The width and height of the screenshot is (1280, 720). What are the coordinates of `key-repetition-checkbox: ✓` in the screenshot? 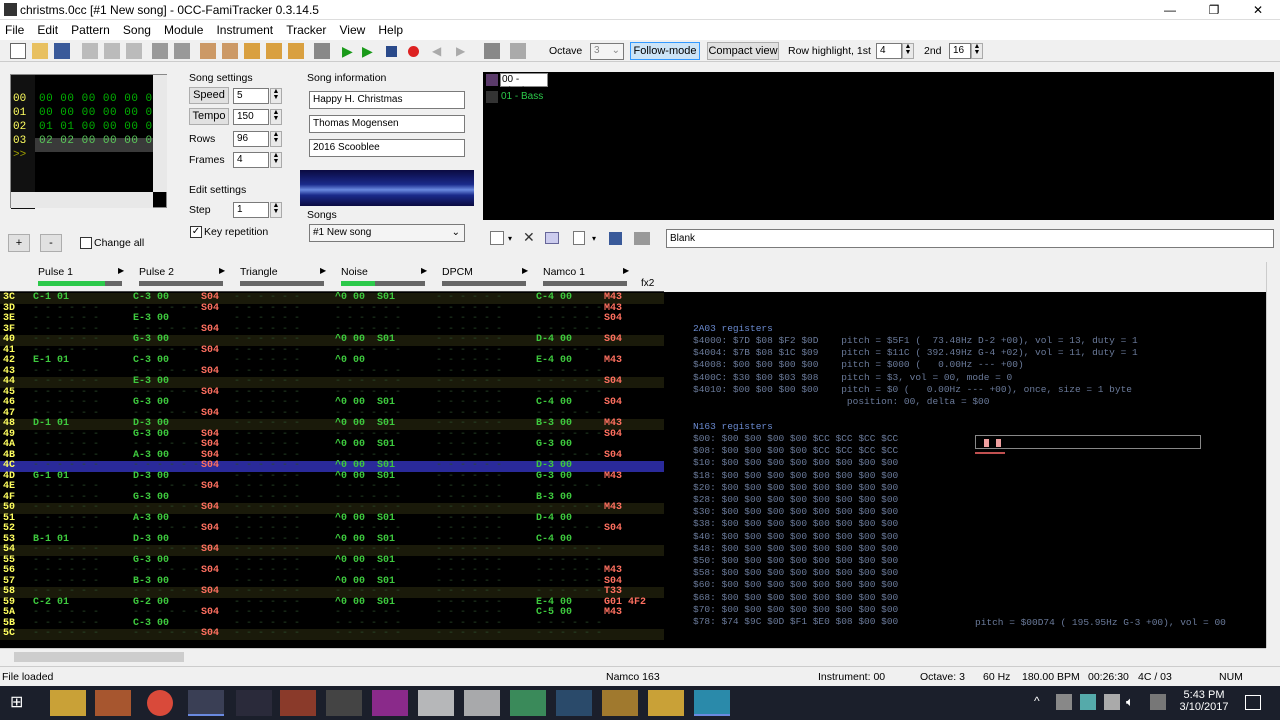 It's located at (196, 232).